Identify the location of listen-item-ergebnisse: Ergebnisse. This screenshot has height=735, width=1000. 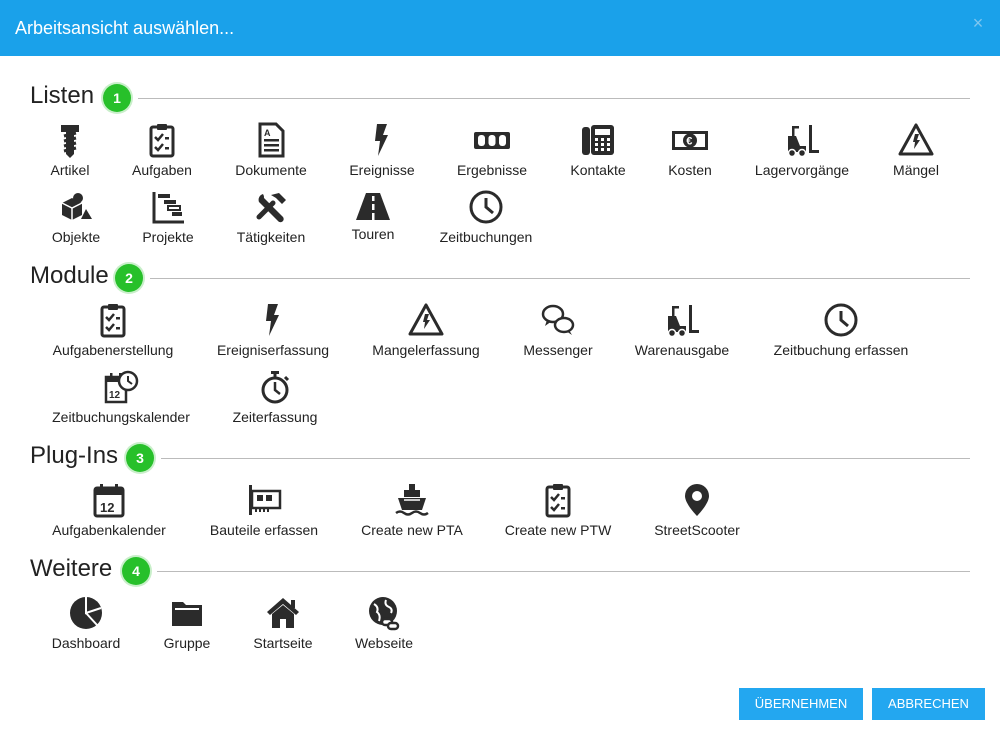
(492, 150).